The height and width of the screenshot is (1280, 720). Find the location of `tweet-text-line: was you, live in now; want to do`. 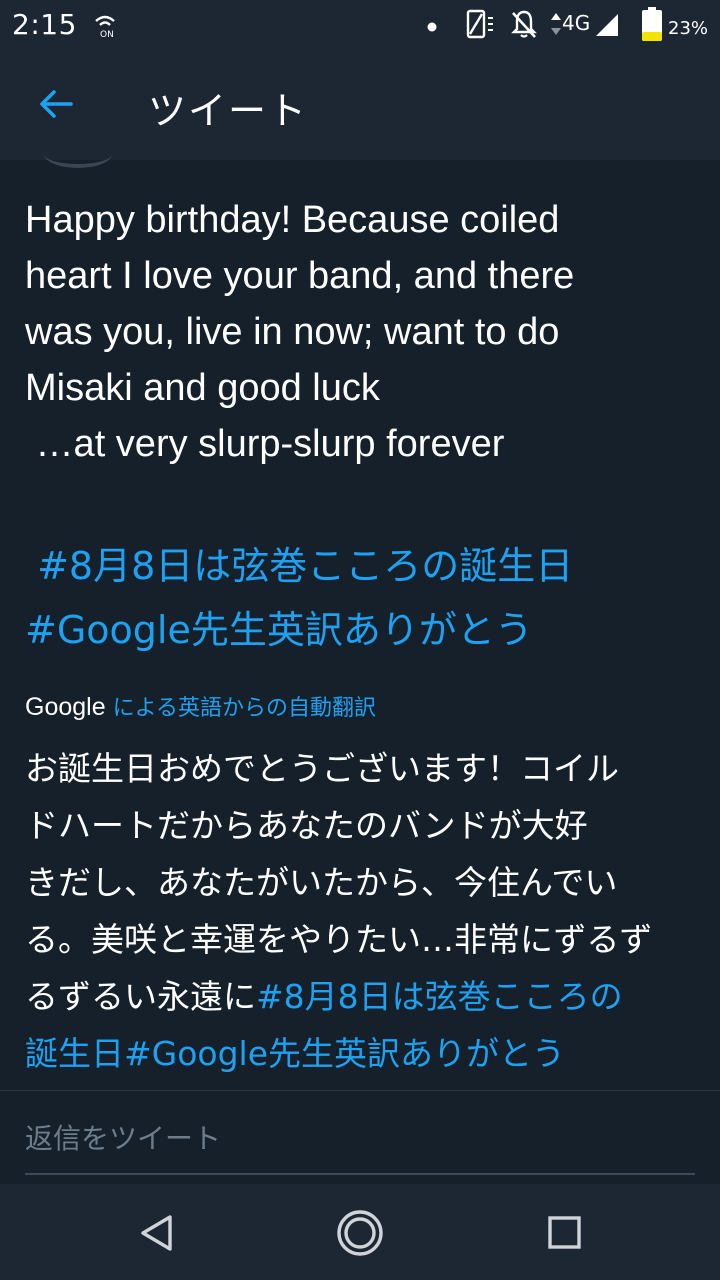

tweet-text-line: was you, live in now; want to do is located at coordinates (292, 332).